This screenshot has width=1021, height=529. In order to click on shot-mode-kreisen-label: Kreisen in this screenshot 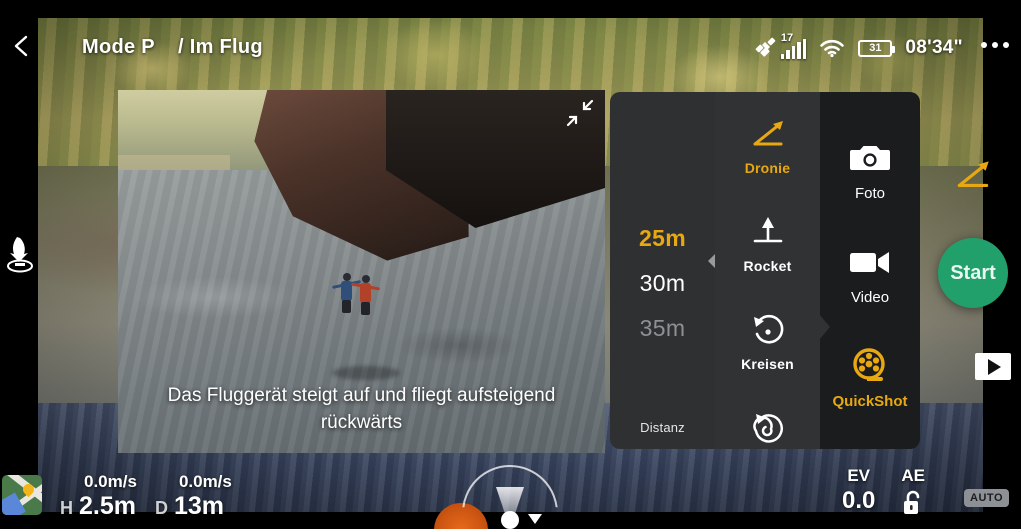, I will do `click(767, 364)`.